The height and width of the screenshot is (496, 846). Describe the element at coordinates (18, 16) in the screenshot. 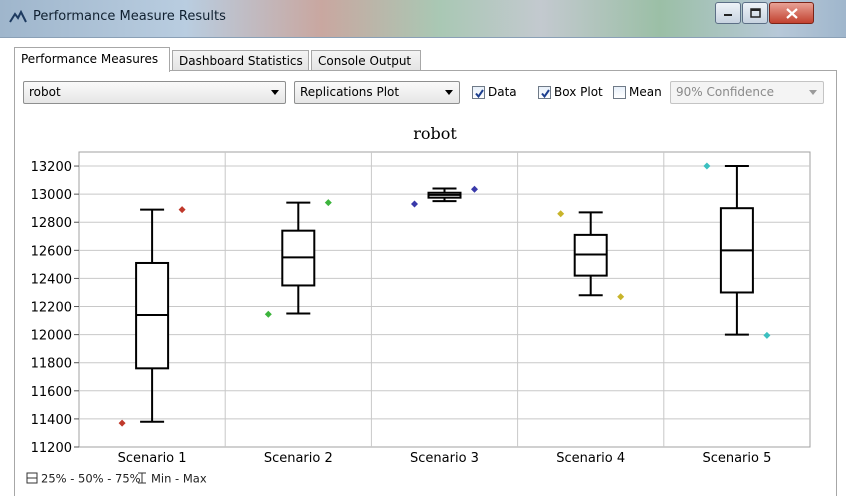

I see `tent-chart-icon` at that location.